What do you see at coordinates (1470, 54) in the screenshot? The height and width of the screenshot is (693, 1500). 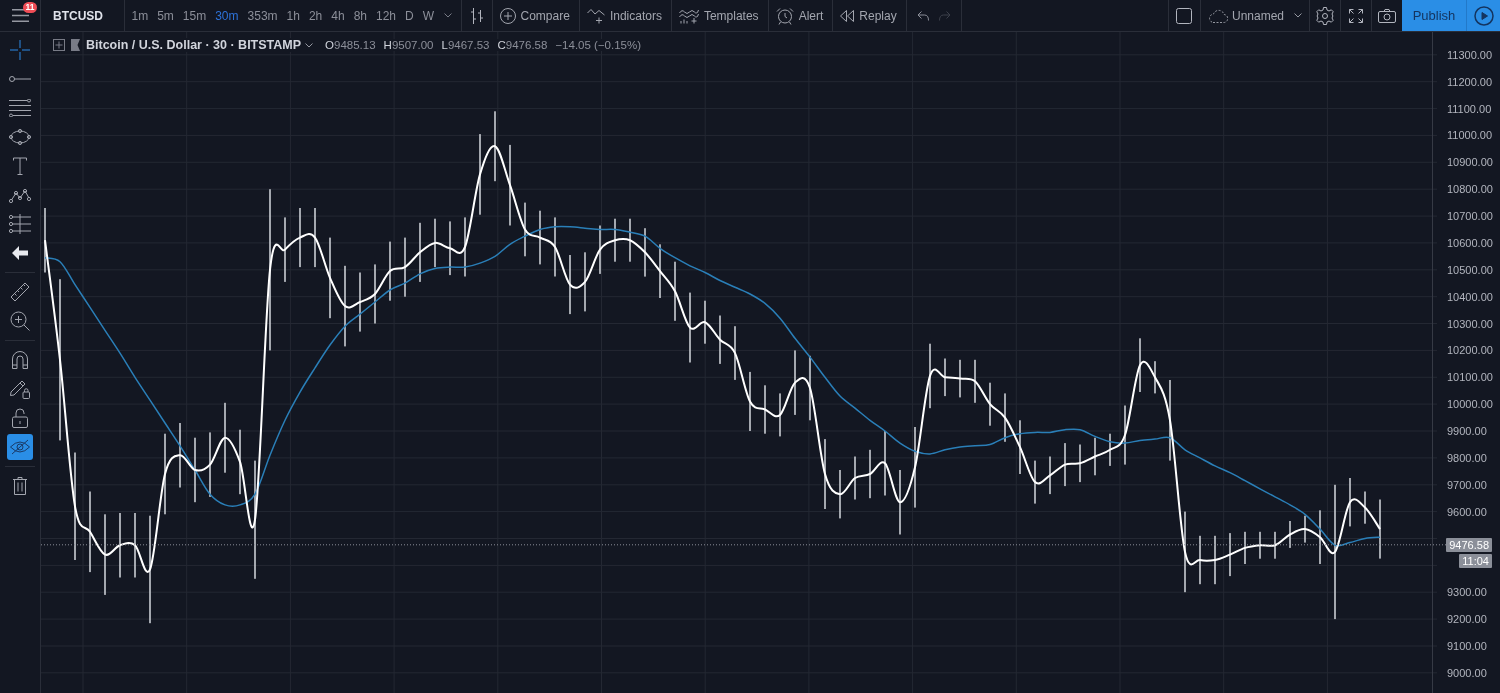 I see `price-axis-label: 11300.00` at bounding box center [1470, 54].